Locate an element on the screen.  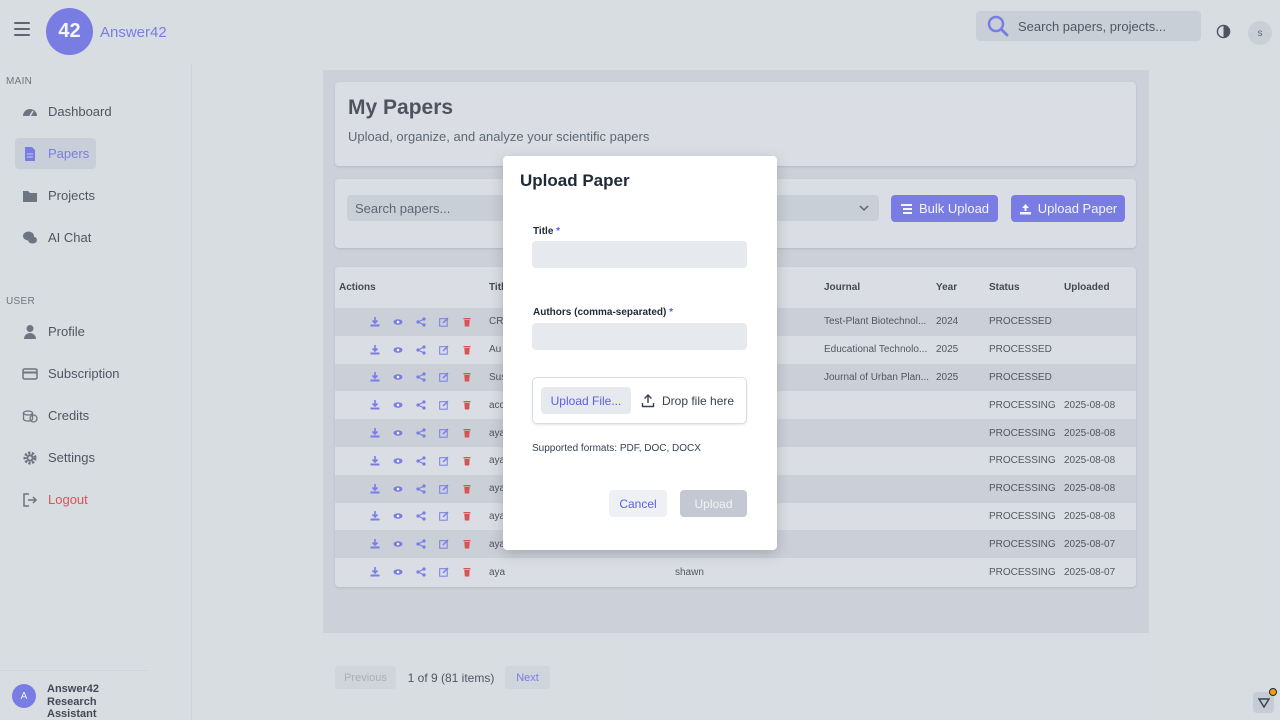
supported-formats-note: Supported formats: PDF, DOC, DOCX is located at coordinates (616, 448).